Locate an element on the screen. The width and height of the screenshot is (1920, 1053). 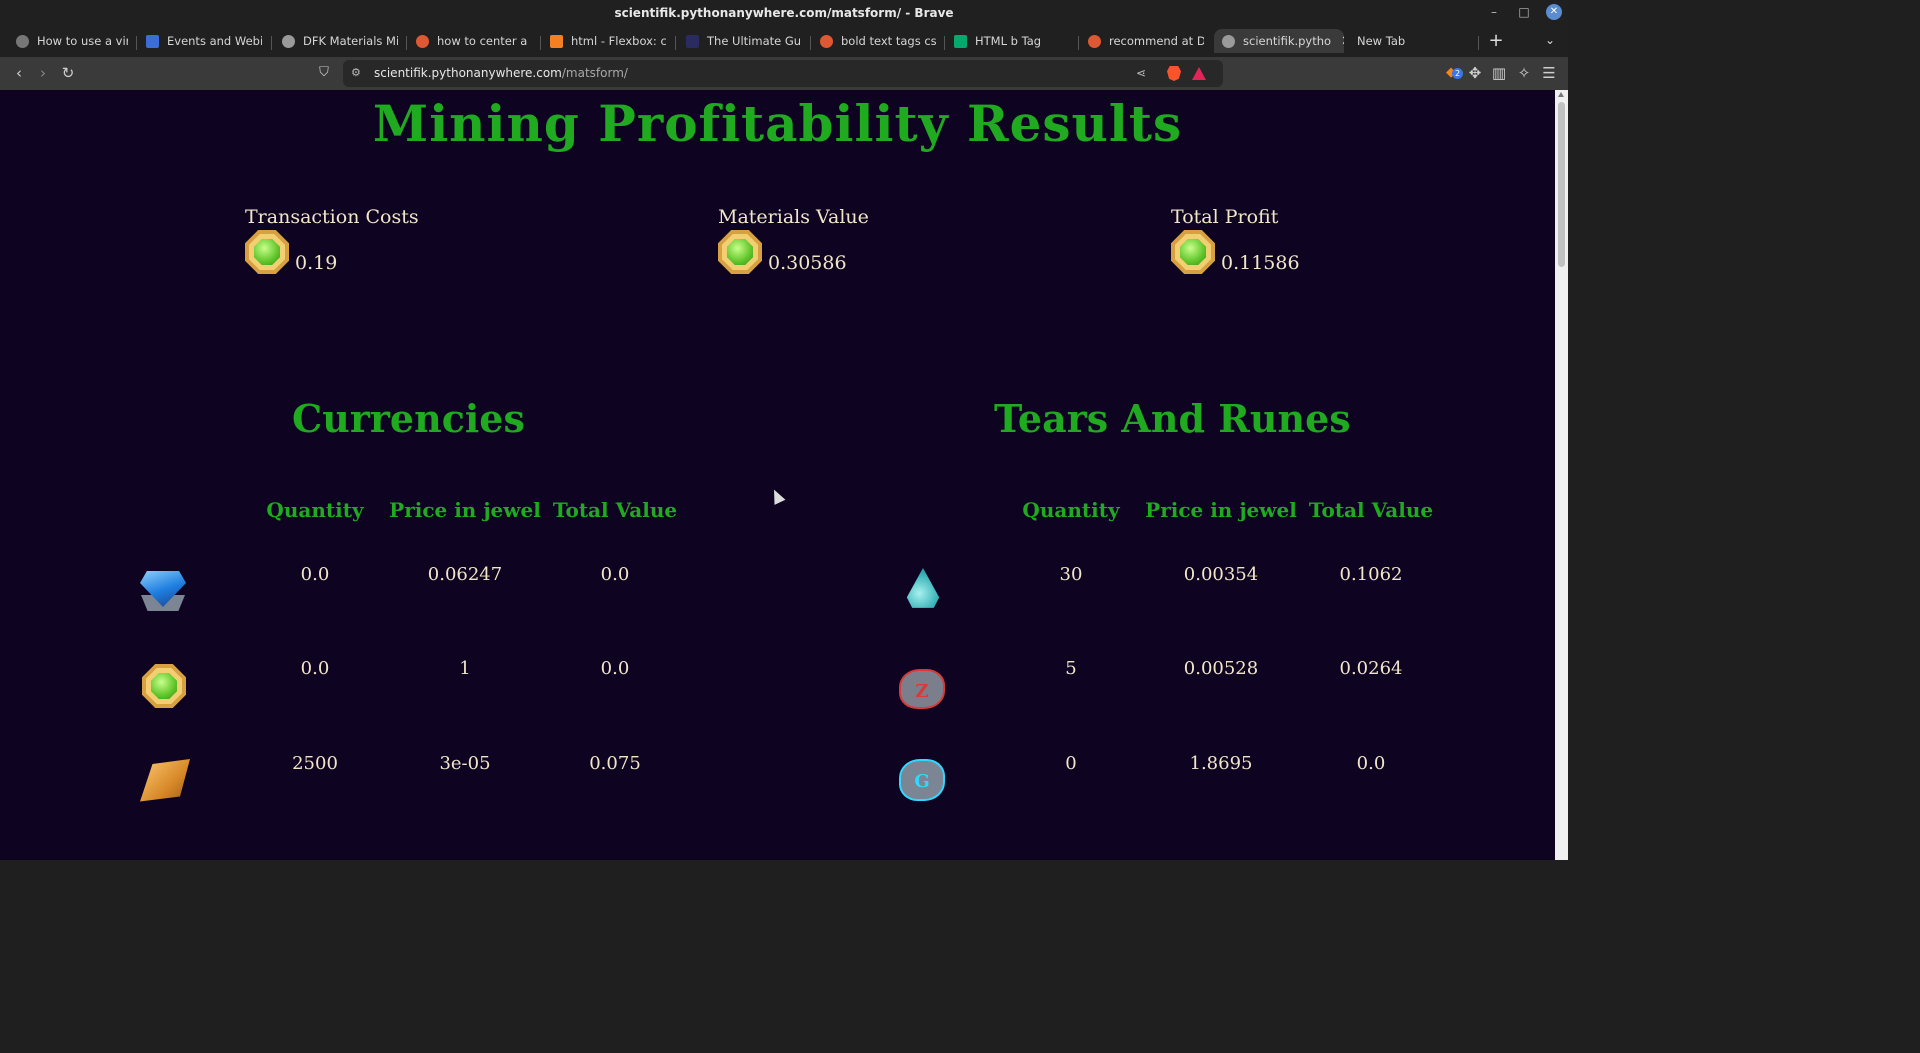
tab-recommend: recommend at Duc is located at coordinates (1146, 41).